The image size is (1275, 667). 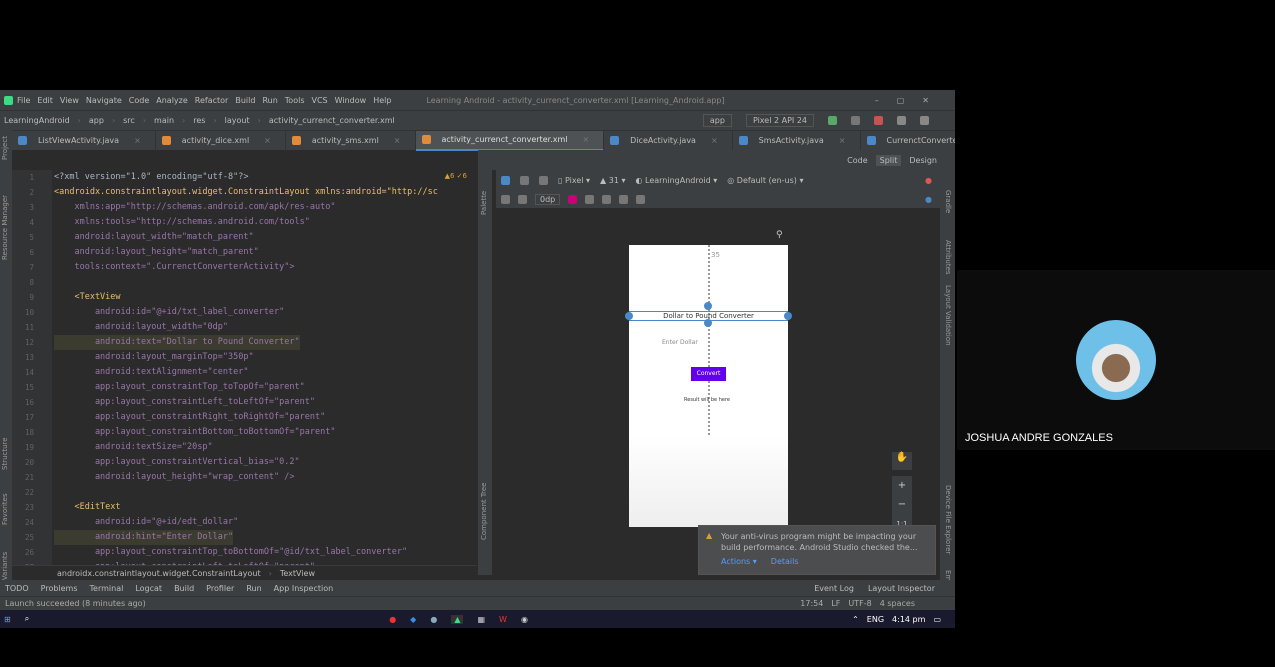 What do you see at coordinates (433, 619) in the screenshot?
I see `steam-icon: ●` at bounding box center [433, 619].